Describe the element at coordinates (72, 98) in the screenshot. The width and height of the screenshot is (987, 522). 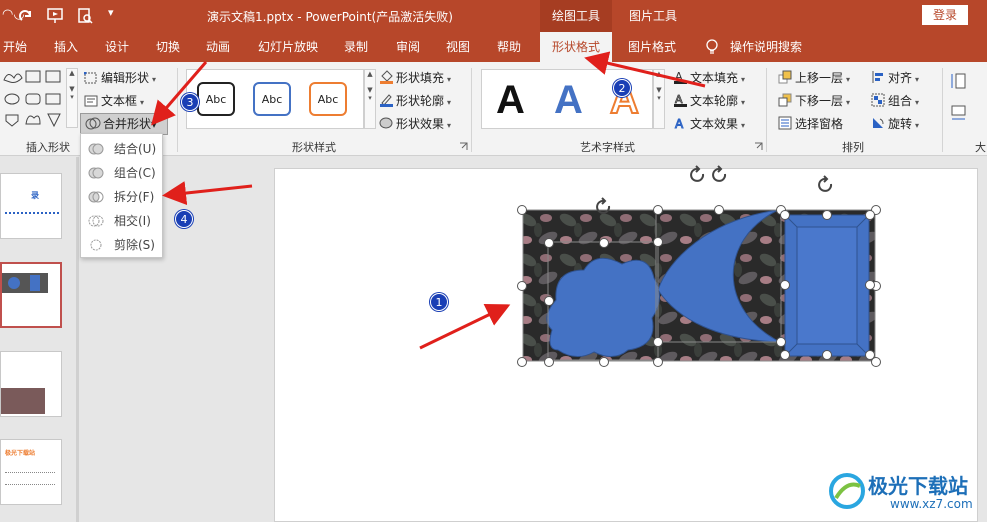
I see `shapes-gallery-scroll: ▲ ▼ ▾` at that location.